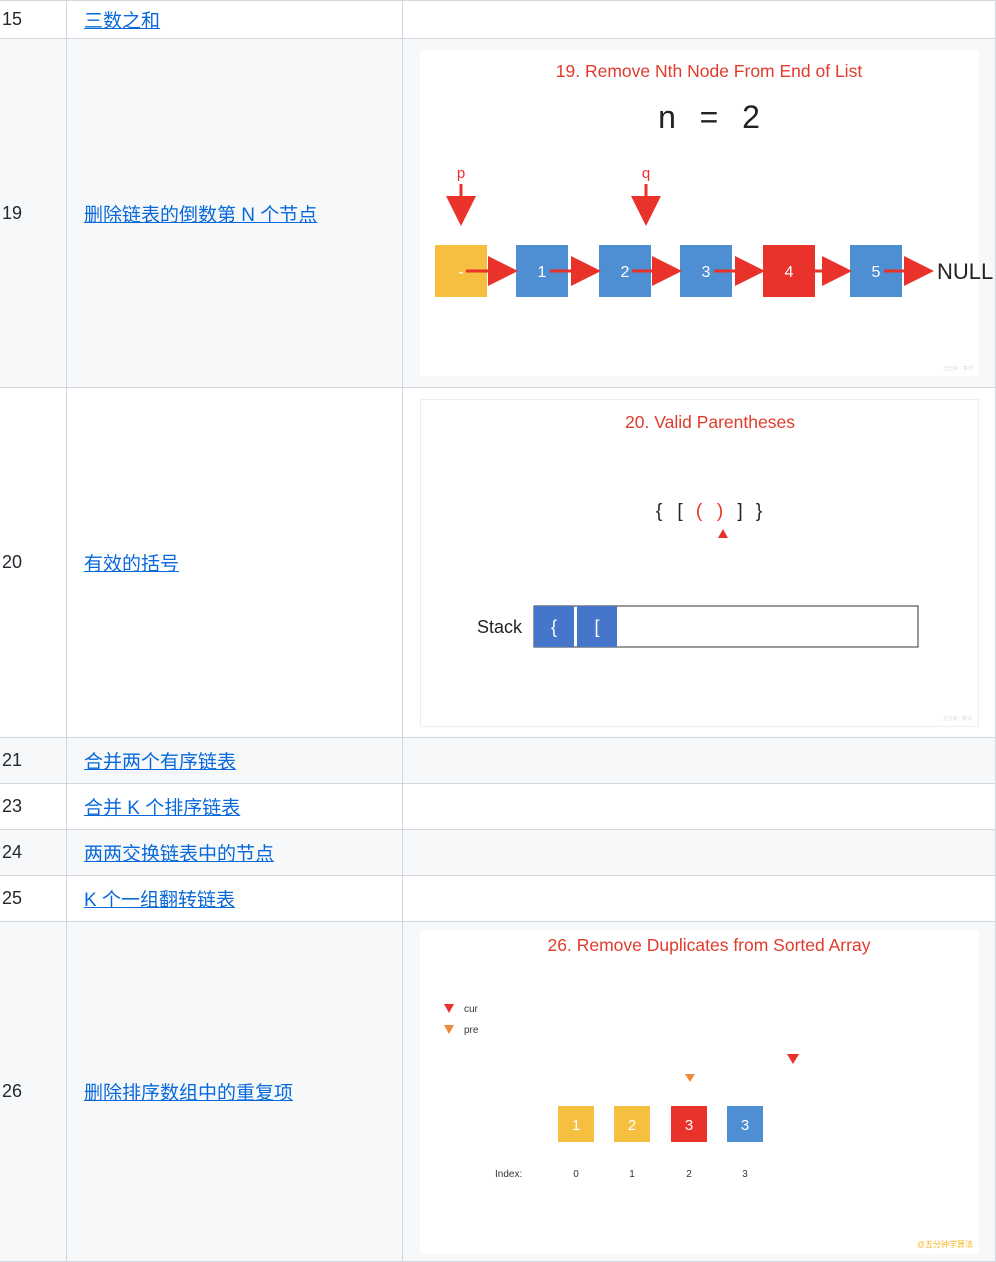 Image resolution: width=996 pixels, height=1262 pixels. I want to click on bracket-char: }, so click(759, 511).